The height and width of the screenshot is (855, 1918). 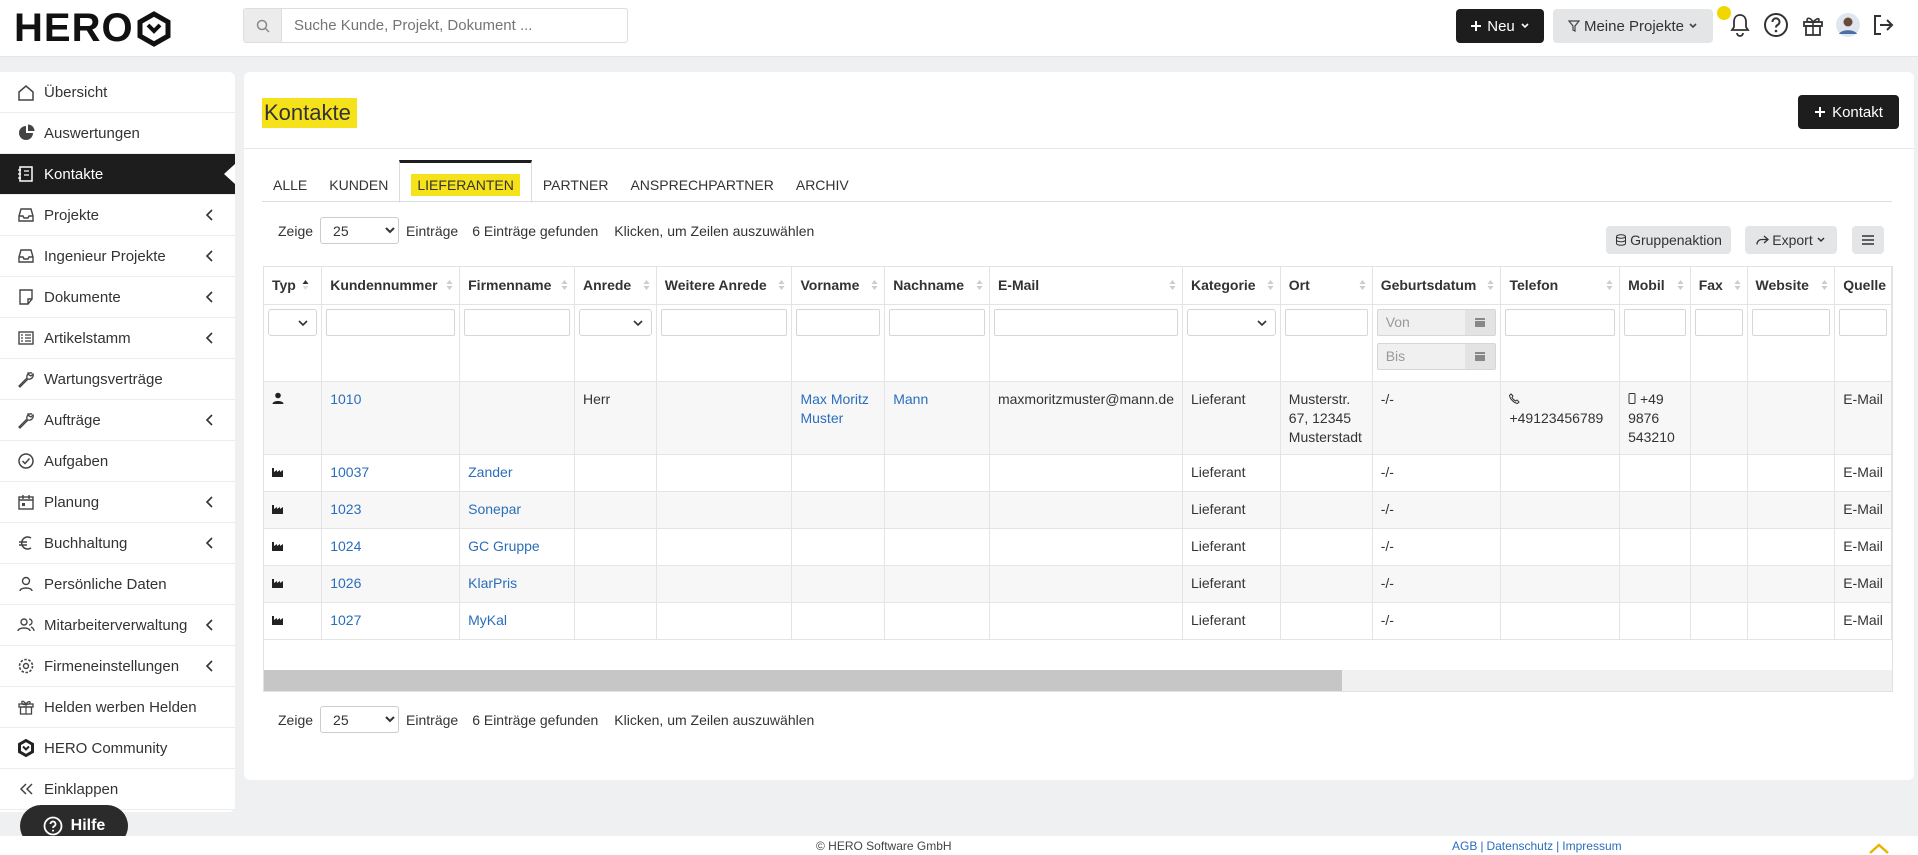 I want to click on column-header-mobil: Mobil, so click(x=1655, y=286).